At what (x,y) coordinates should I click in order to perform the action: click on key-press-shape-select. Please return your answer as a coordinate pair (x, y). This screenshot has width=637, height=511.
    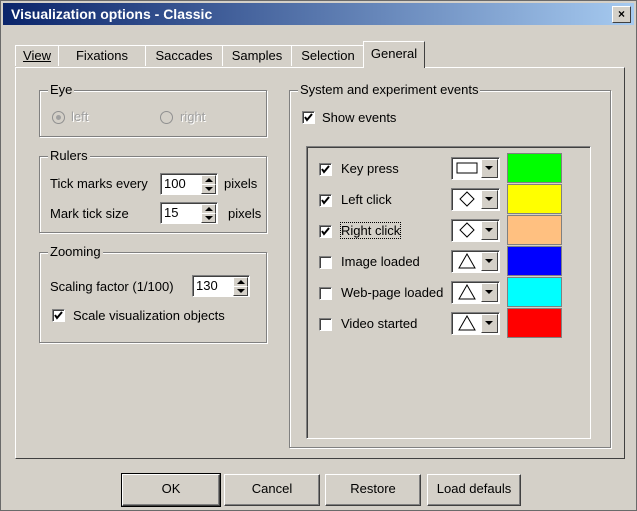
    Looking at the image, I should click on (475, 168).